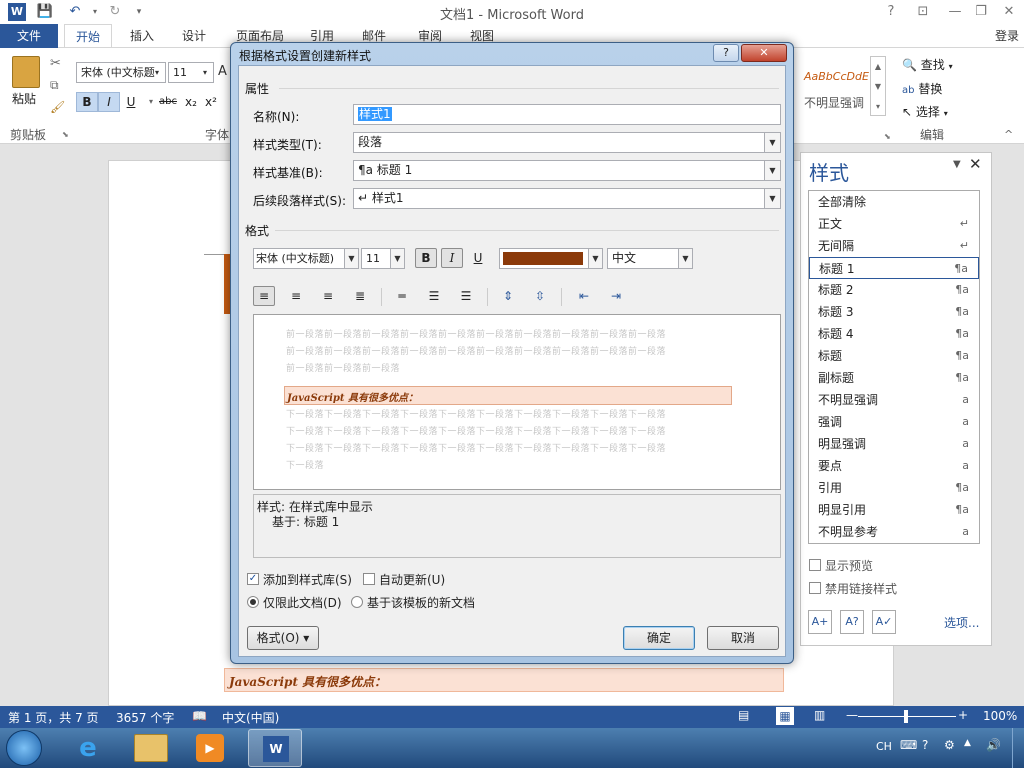 Image resolution: width=1024 pixels, height=768 pixels. What do you see at coordinates (852, 715) in the screenshot?
I see `zoom-out-icon: —` at bounding box center [852, 715].